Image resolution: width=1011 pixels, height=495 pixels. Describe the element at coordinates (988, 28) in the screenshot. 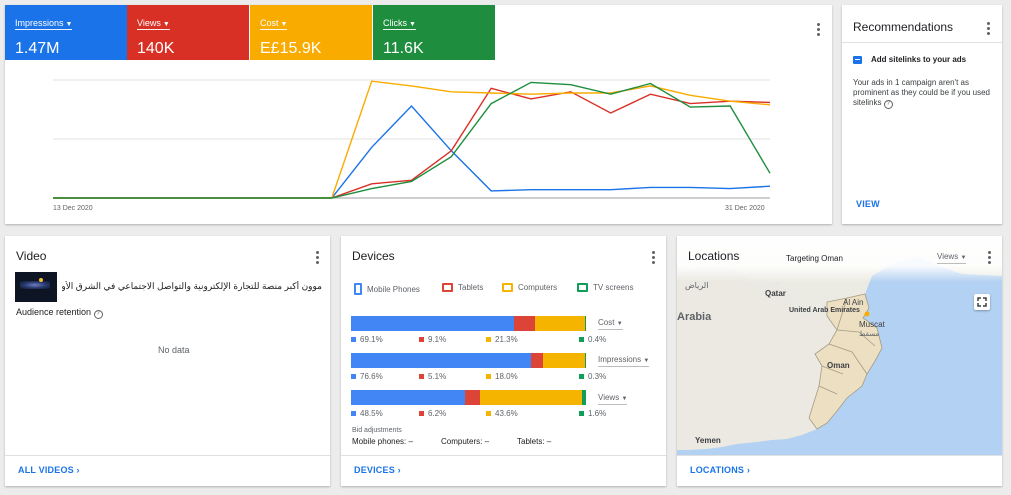

I see `recommendations-more-icon` at that location.